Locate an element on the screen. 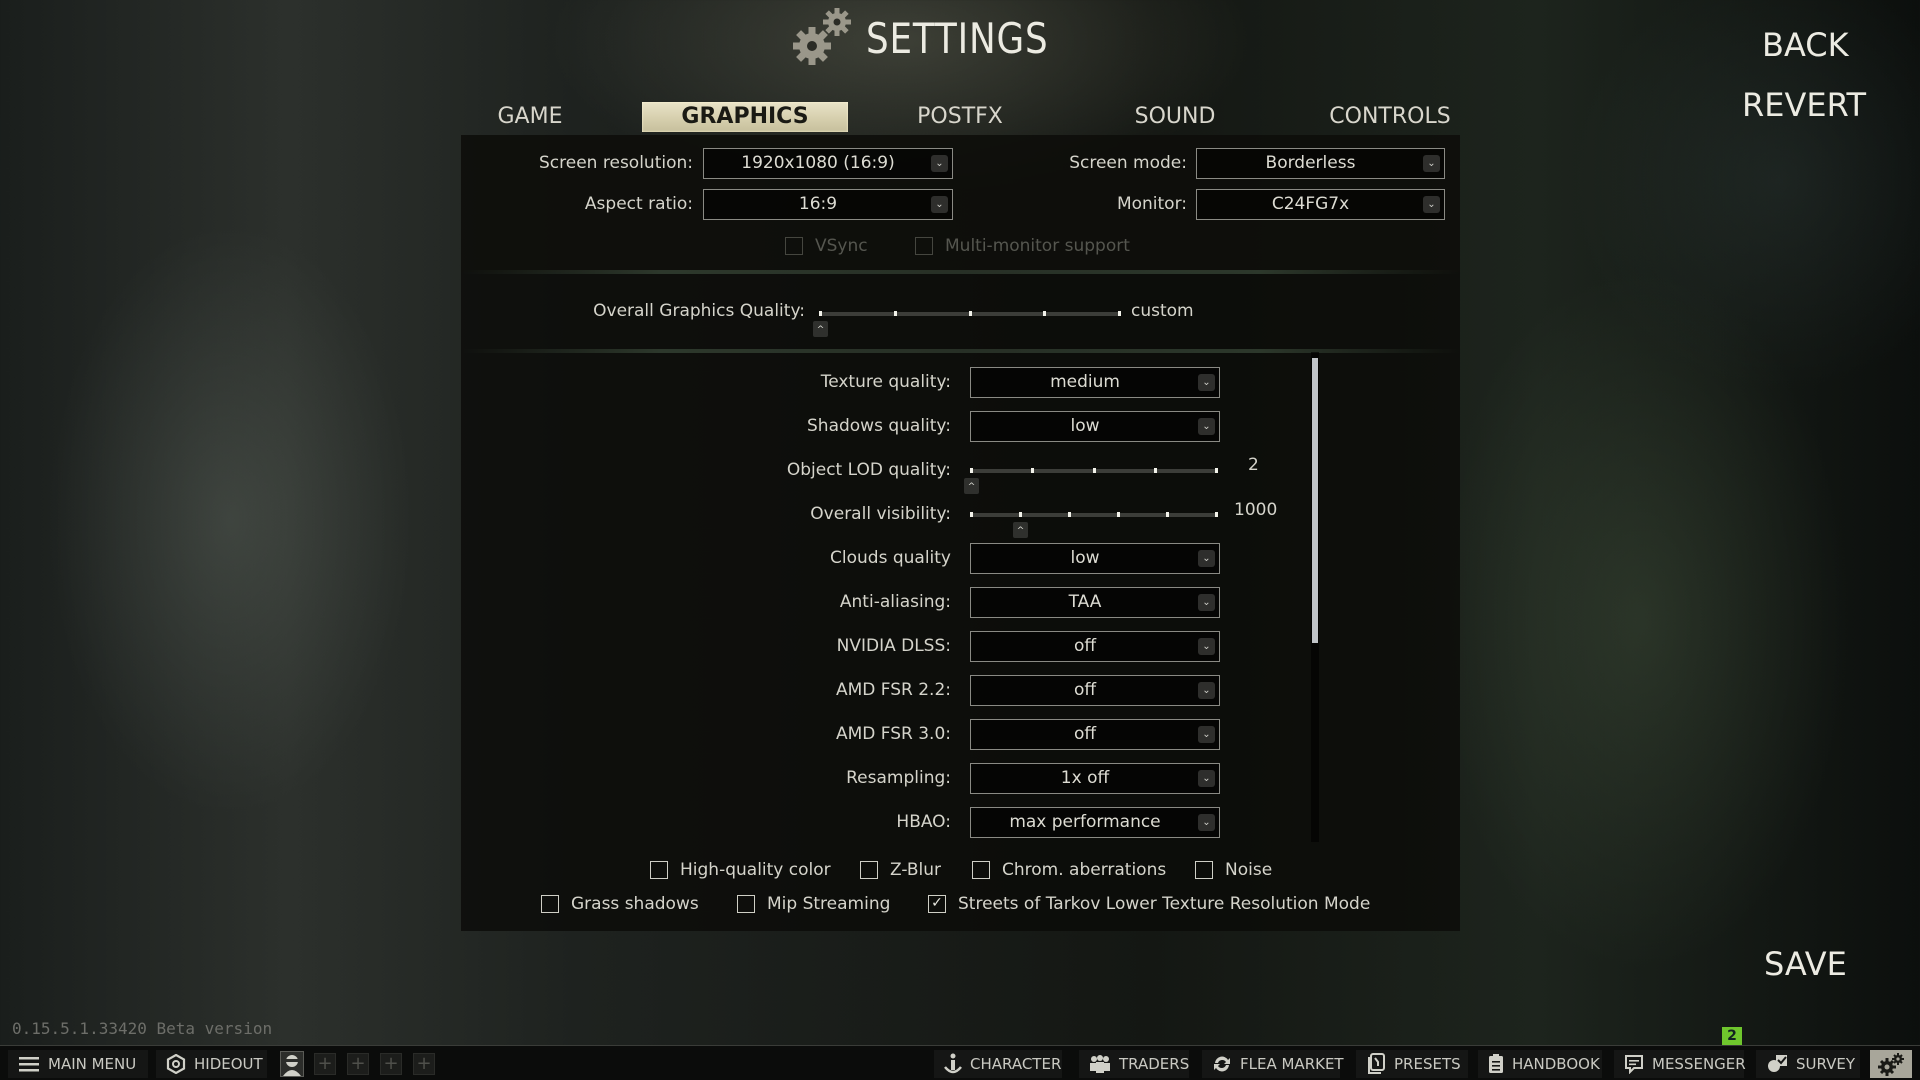 This screenshot has width=1920, height=1080. presets-icon is located at coordinates (1376, 1064).